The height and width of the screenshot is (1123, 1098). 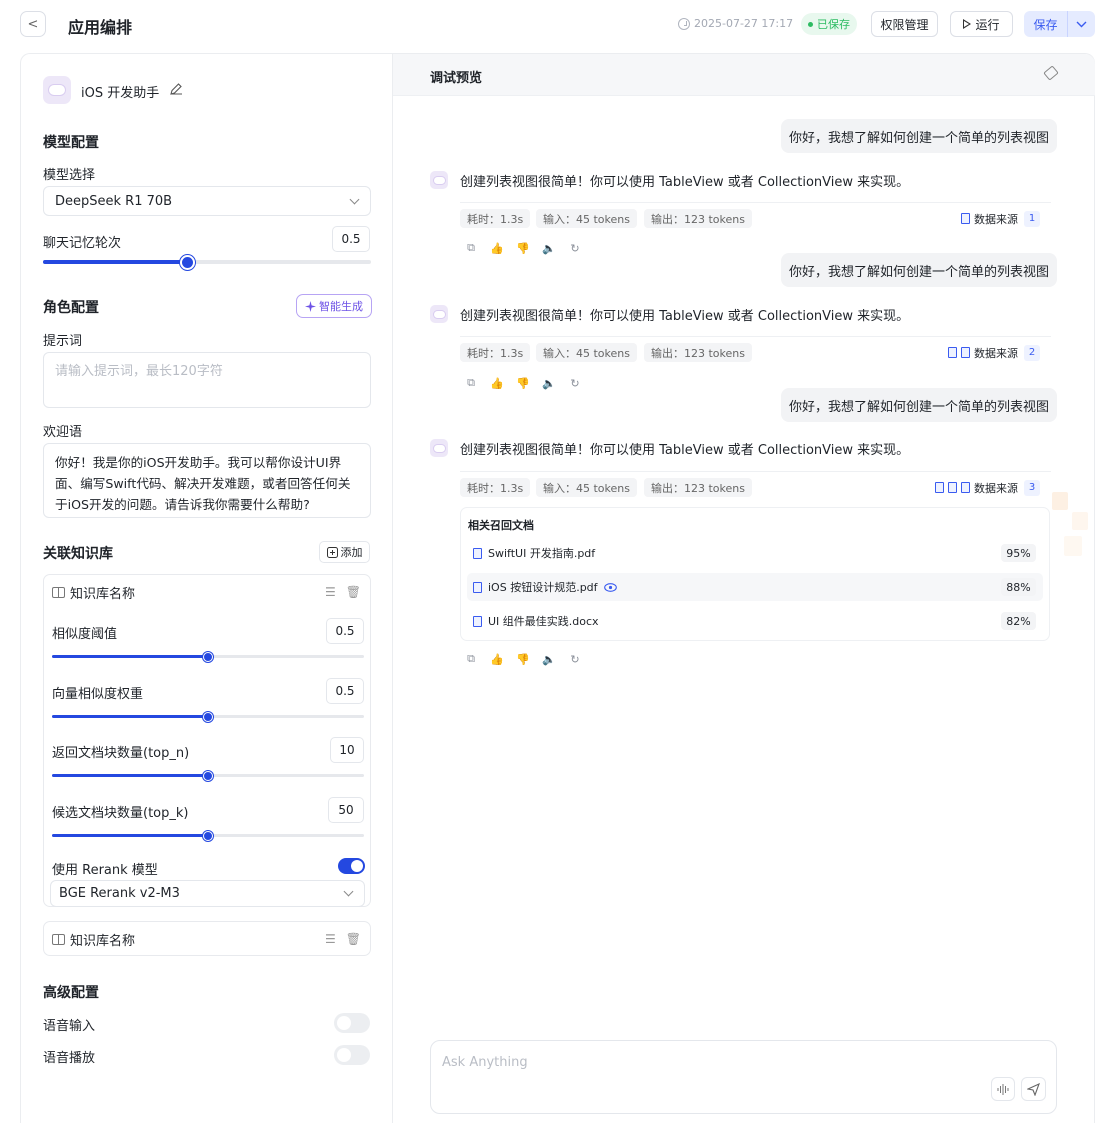 What do you see at coordinates (351, 866) in the screenshot?
I see `rerank-toggle` at bounding box center [351, 866].